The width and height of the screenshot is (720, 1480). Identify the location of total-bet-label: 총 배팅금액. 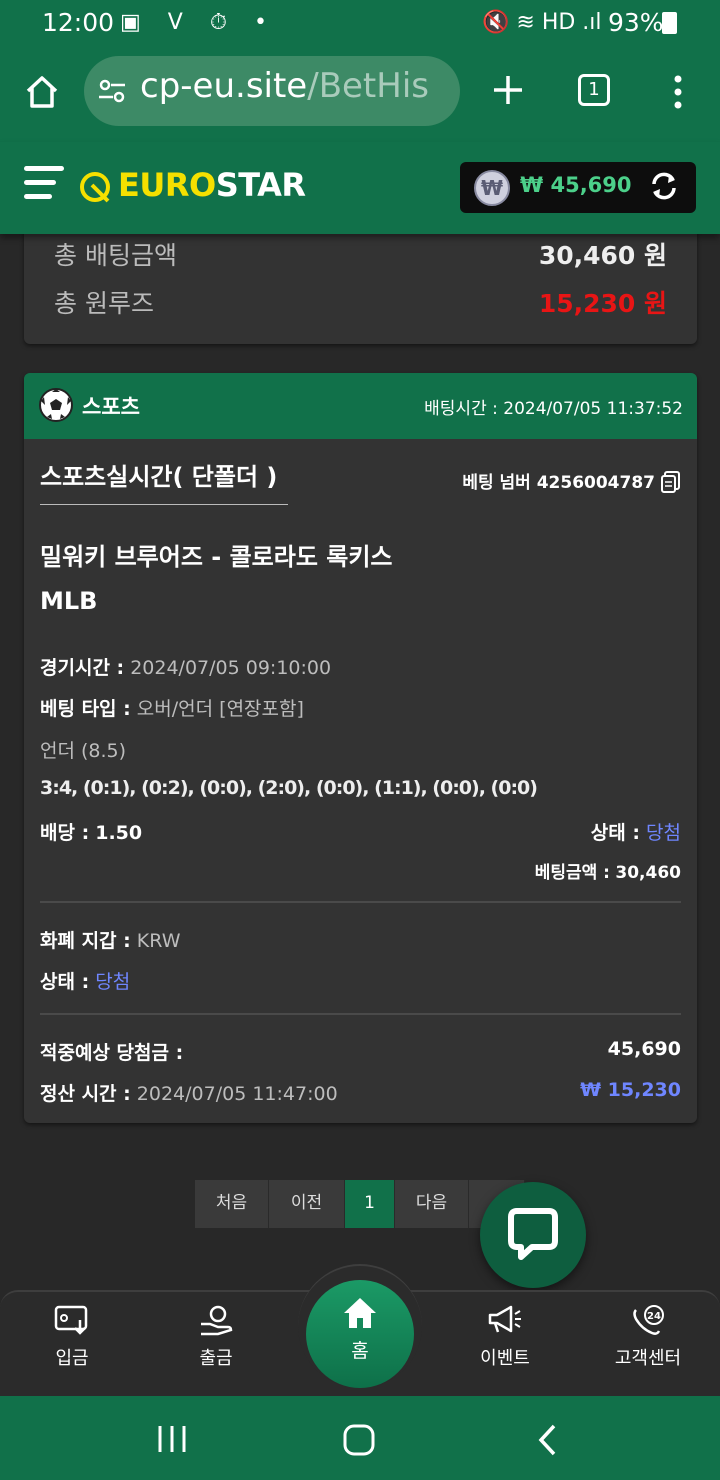
(115, 255).